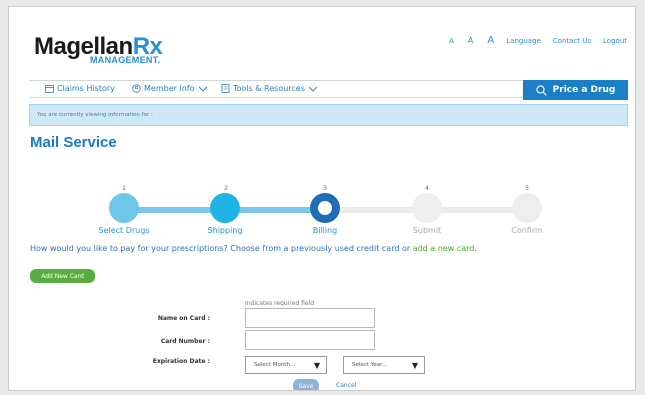 This screenshot has height=395, width=645. Describe the element at coordinates (325, 188) in the screenshot. I see `step-3-number: 3` at that location.